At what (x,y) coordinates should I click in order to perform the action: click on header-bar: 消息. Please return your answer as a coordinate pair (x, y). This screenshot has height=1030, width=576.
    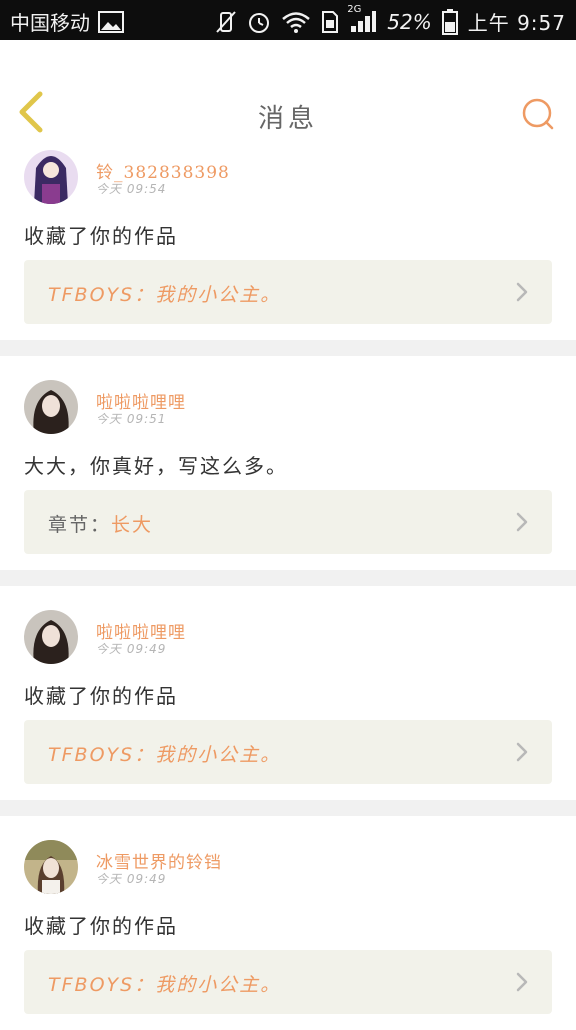
    Looking at the image, I should click on (288, 94).